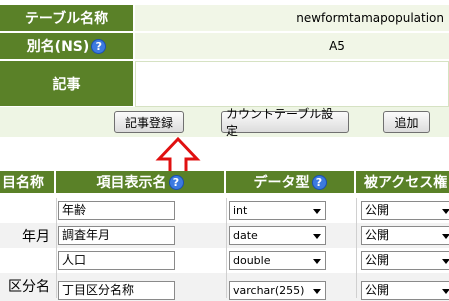 This screenshot has height=301, width=449. Describe the element at coordinates (292, 18) in the screenshot. I see `table-name-value: newformtamapopulation` at that location.